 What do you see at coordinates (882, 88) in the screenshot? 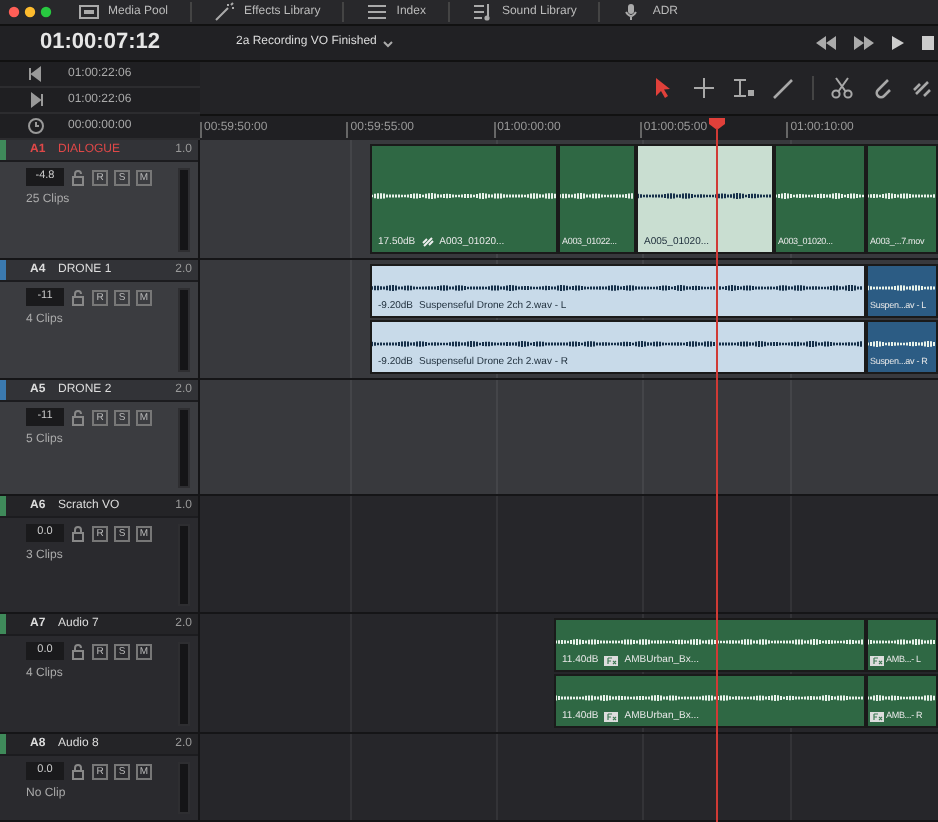
I see `magnet-icon` at bounding box center [882, 88].